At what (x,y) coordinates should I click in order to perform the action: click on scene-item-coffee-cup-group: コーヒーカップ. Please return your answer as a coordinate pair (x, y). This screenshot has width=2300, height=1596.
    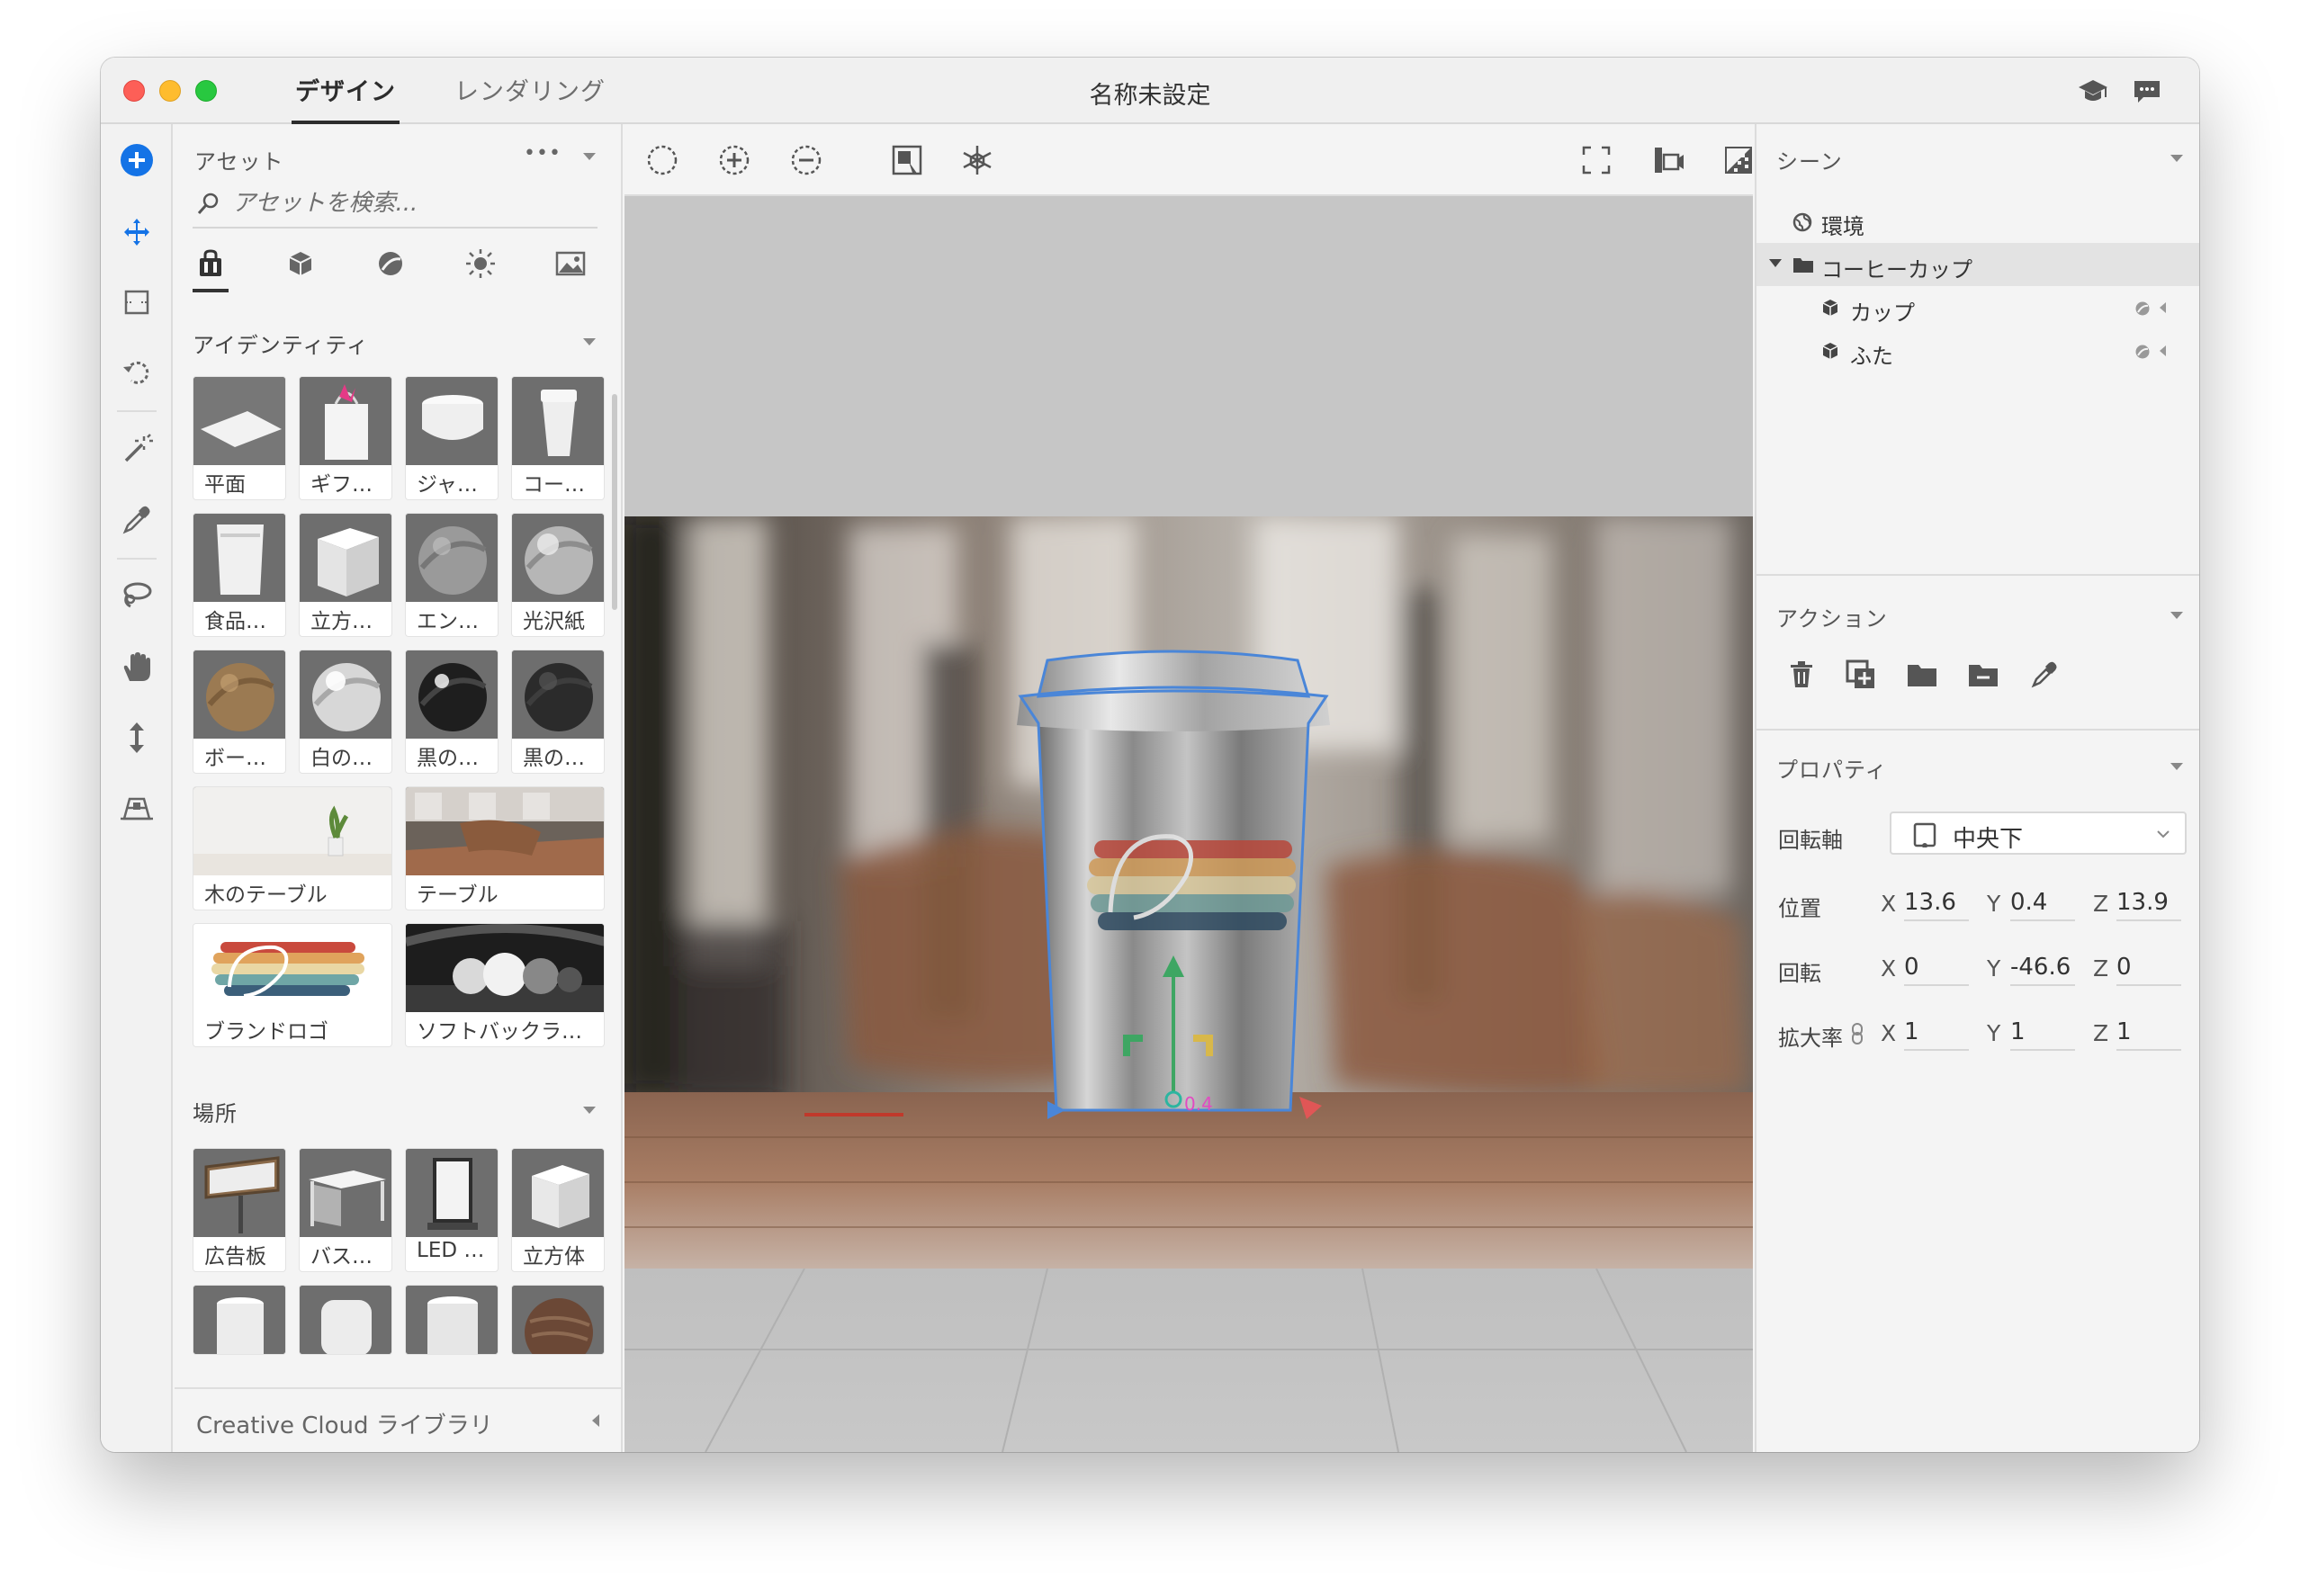
    Looking at the image, I should click on (1977, 264).